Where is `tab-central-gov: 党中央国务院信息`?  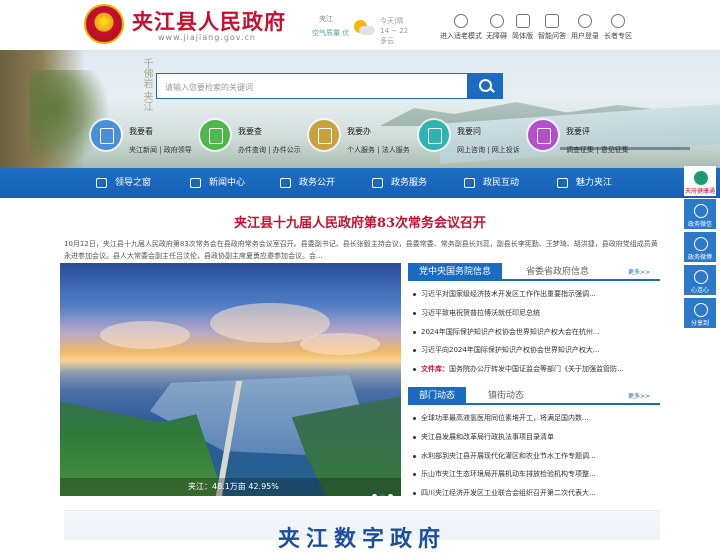
tab-central-gov: 党中央国务院信息 is located at coordinates (455, 272).